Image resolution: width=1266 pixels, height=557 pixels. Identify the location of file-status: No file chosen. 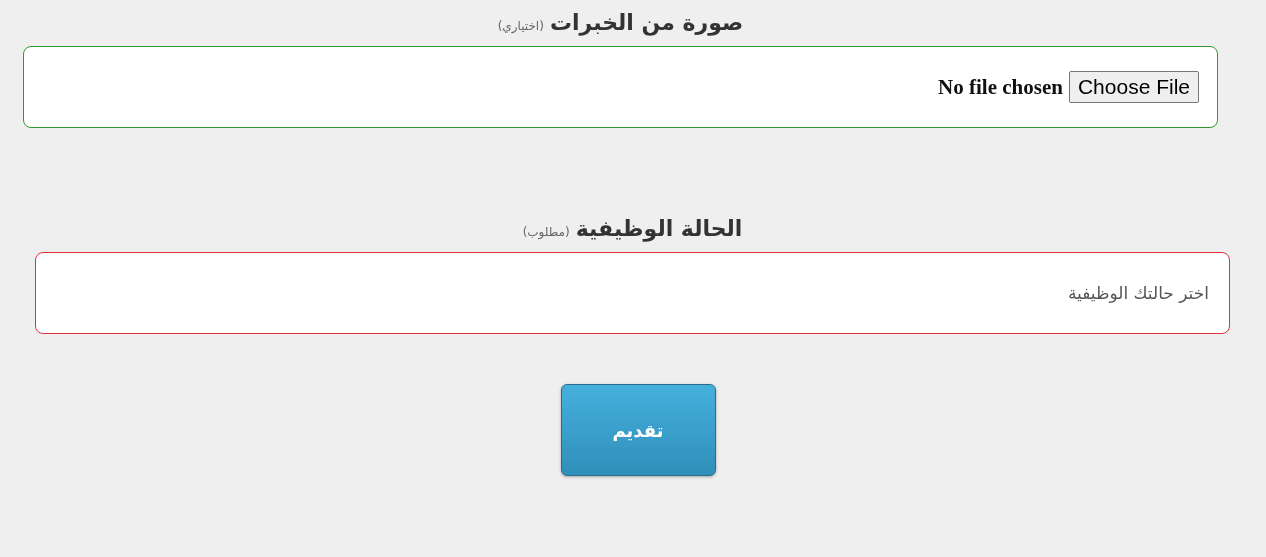
(1000, 87).